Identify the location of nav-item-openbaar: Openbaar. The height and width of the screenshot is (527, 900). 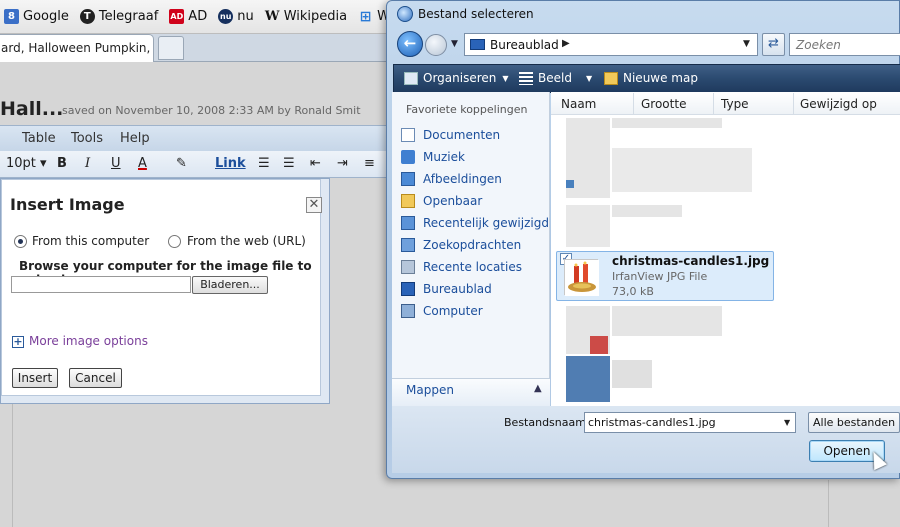
(441, 201).